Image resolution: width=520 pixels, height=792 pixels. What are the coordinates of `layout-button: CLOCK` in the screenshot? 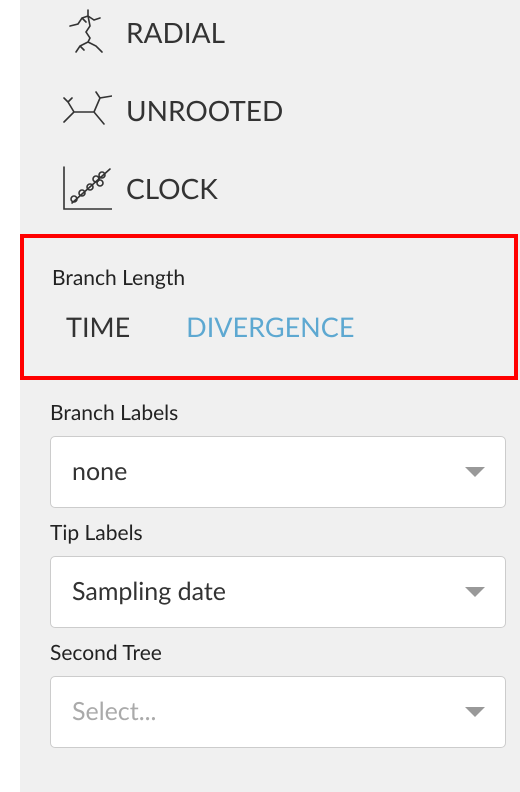 It's located at (290, 188).